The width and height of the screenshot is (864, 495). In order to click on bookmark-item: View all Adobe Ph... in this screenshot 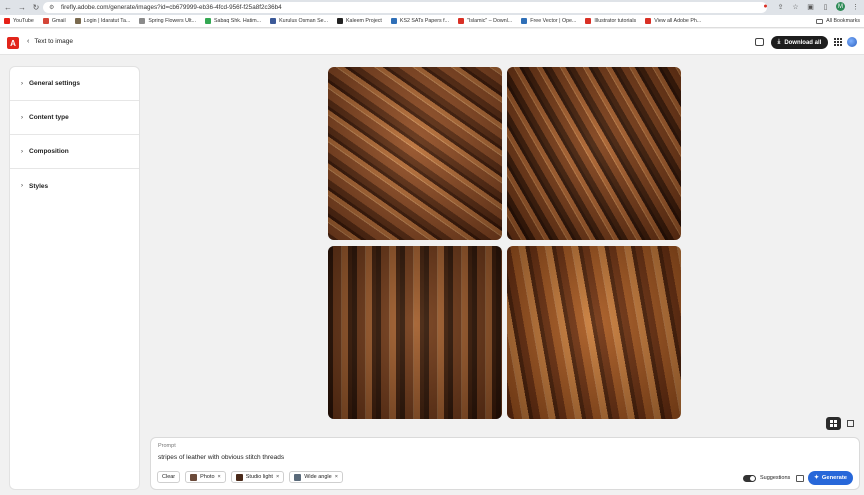, I will do `click(673, 21)`.